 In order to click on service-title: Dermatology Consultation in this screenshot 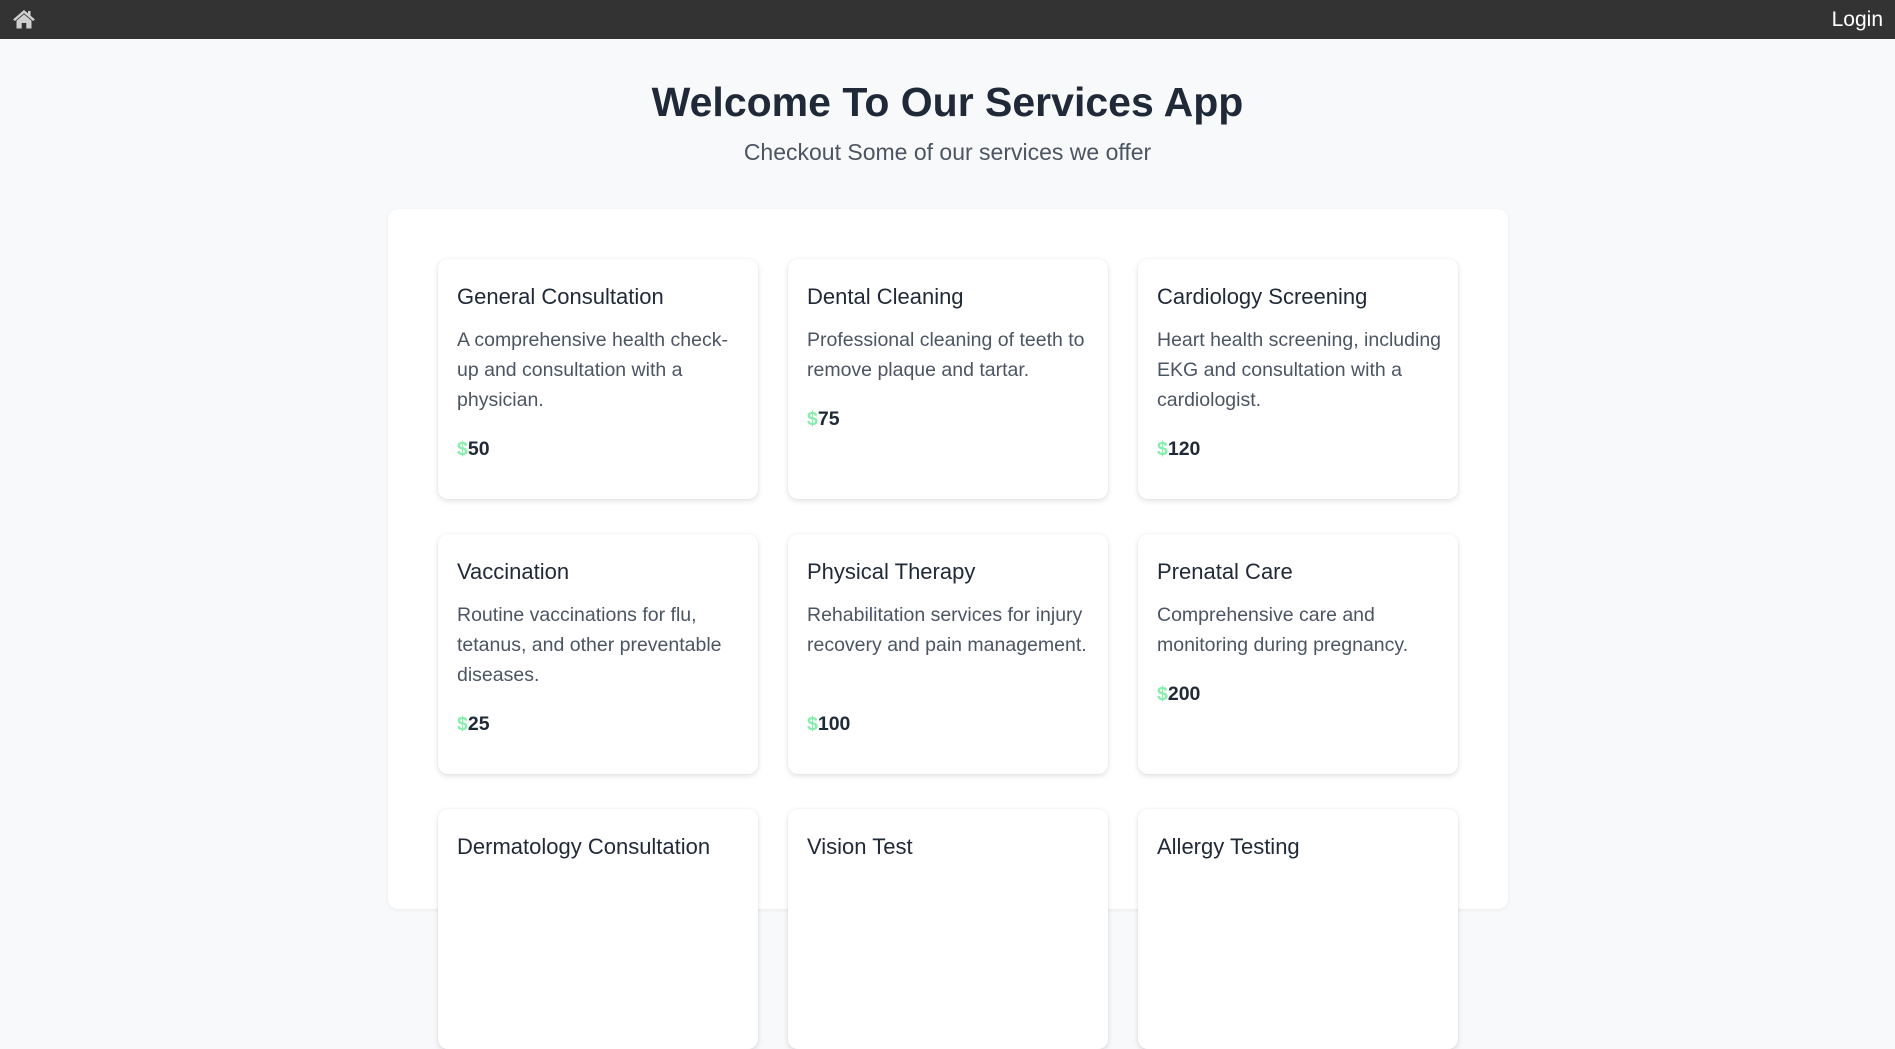, I will do `click(584, 846)`.